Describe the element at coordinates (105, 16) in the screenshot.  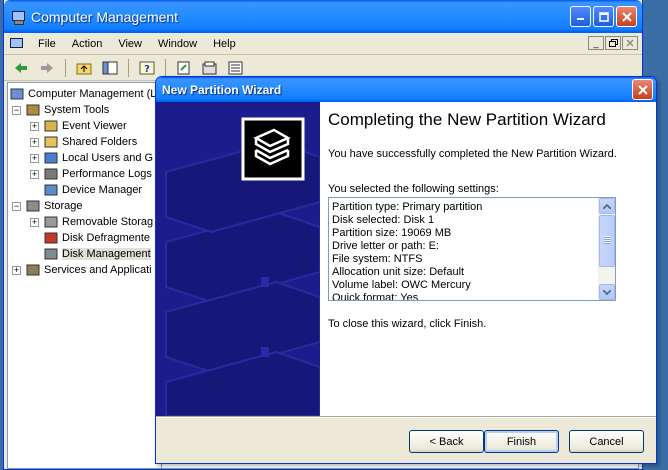
I see `window-title: Computer Management` at that location.